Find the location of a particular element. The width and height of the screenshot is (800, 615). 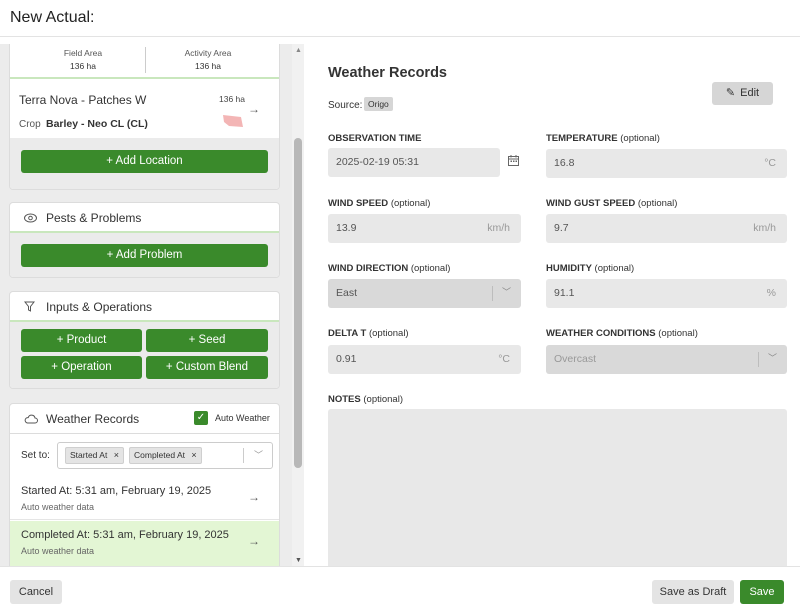

wind-speed-input: 13.9 km/h is located at coordinates (424, 228).